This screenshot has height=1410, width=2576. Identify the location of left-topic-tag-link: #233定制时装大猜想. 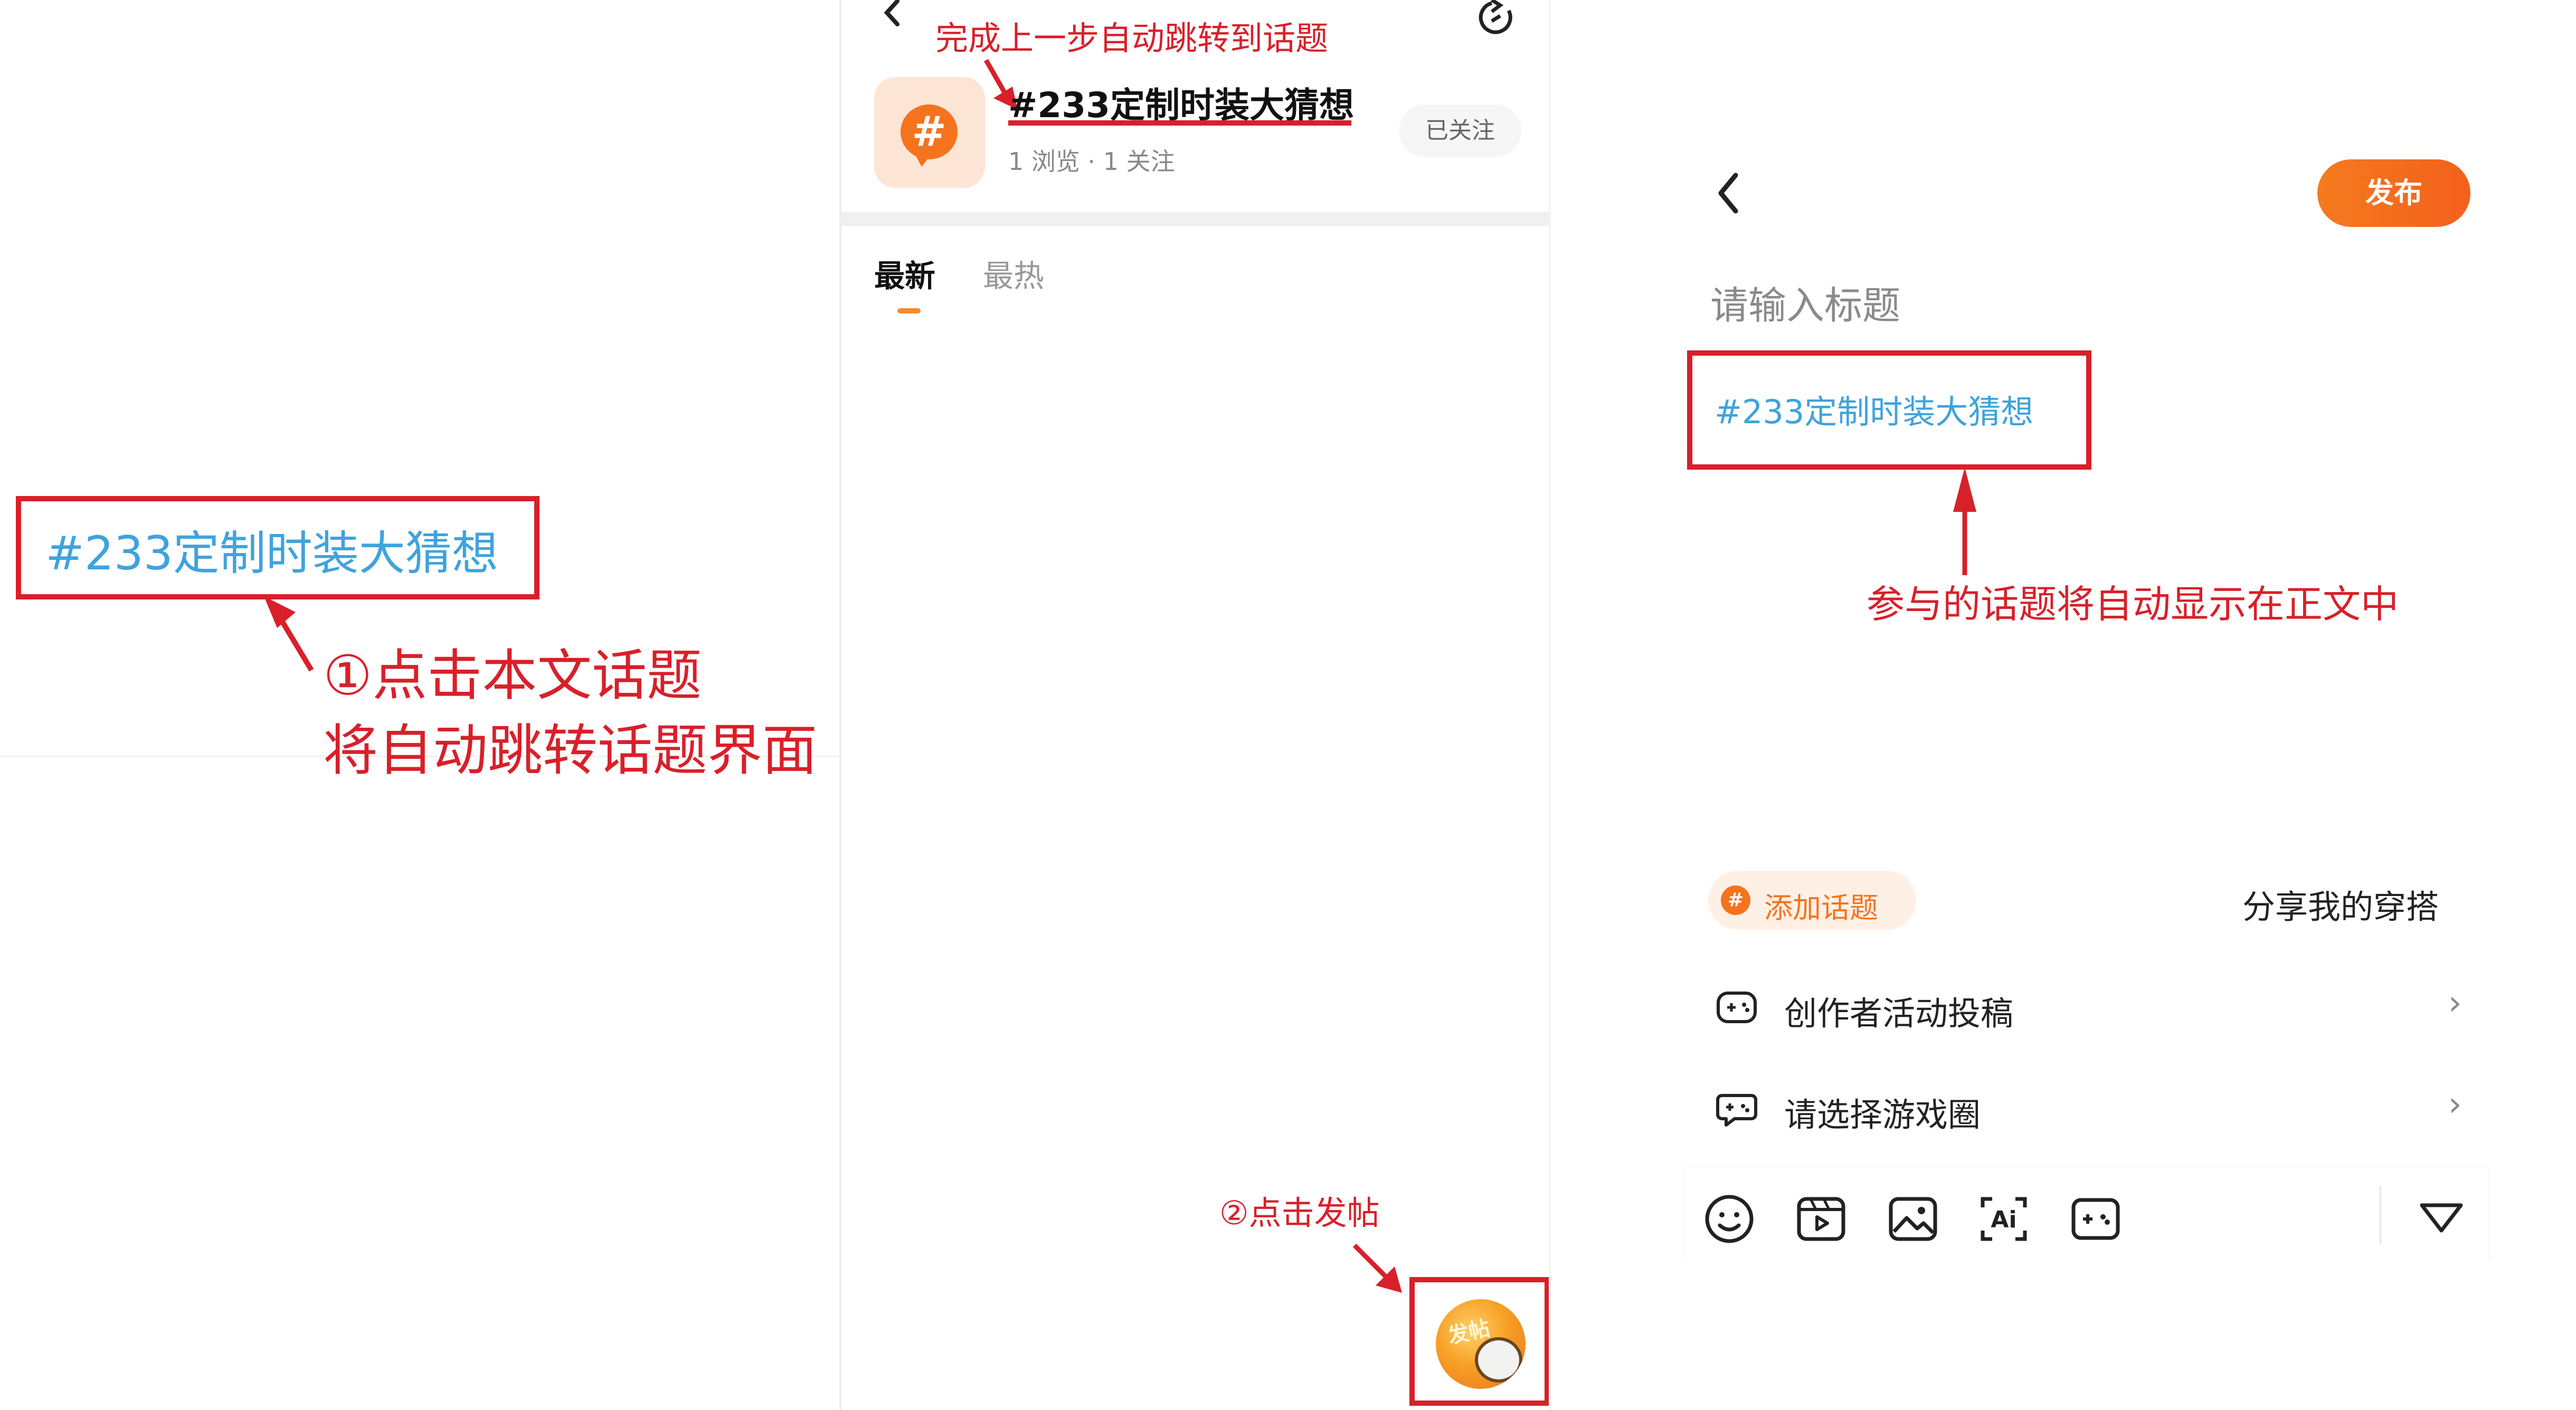
(271, 549).